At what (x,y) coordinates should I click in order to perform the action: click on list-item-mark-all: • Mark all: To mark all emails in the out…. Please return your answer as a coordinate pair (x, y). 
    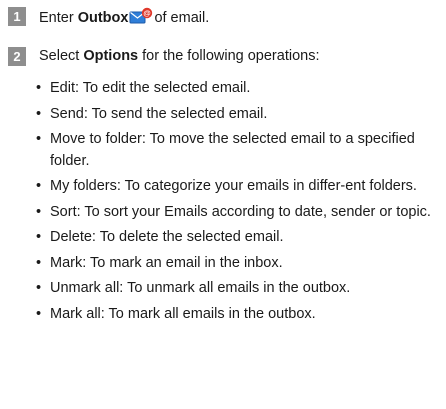
    Looking at the image, I should click on (238, 315).